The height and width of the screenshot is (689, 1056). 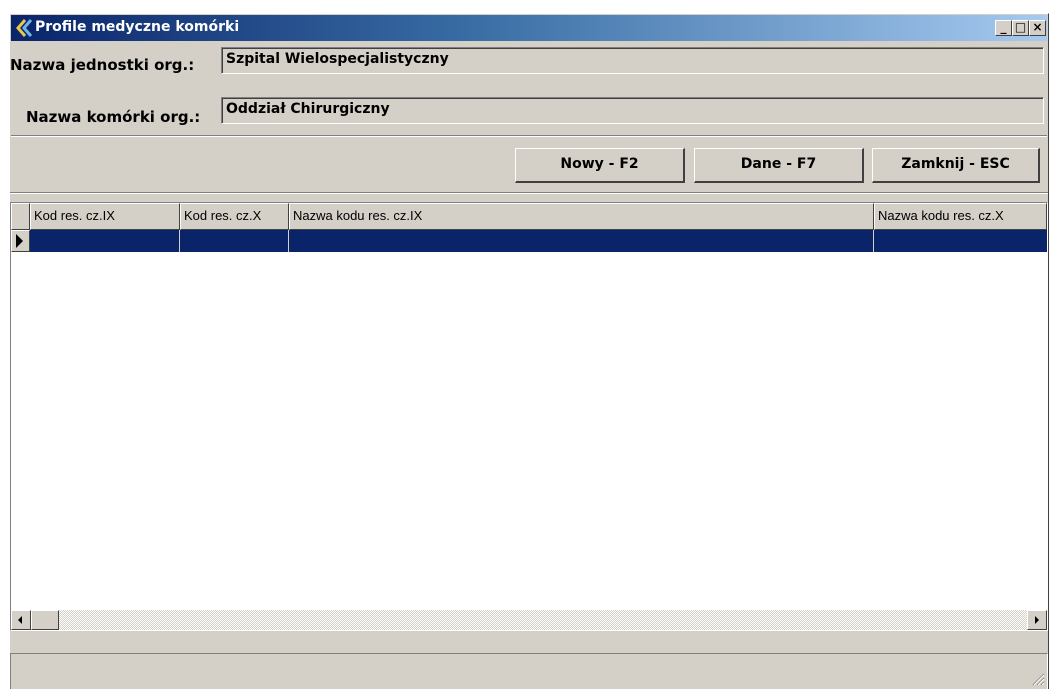 I want to click on column-header-nazwa-ix: Nazwa kodu res. cz.IX, so click(x=581, y=216).